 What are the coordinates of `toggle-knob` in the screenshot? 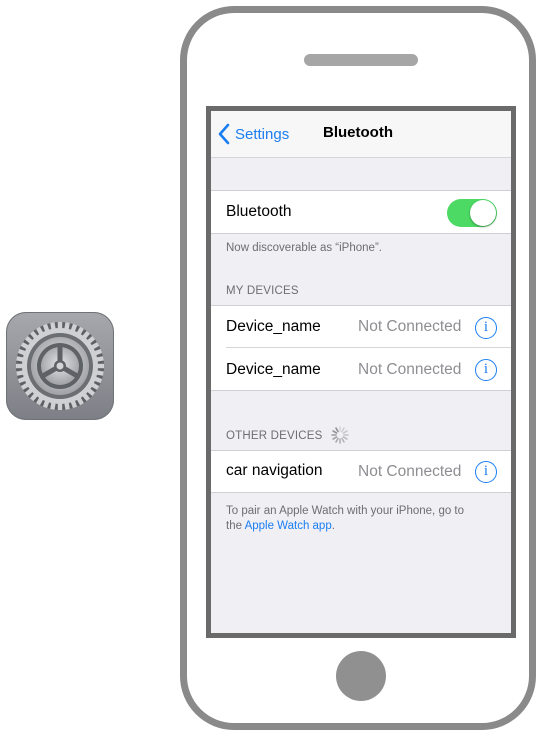 It's located at (483, 213).